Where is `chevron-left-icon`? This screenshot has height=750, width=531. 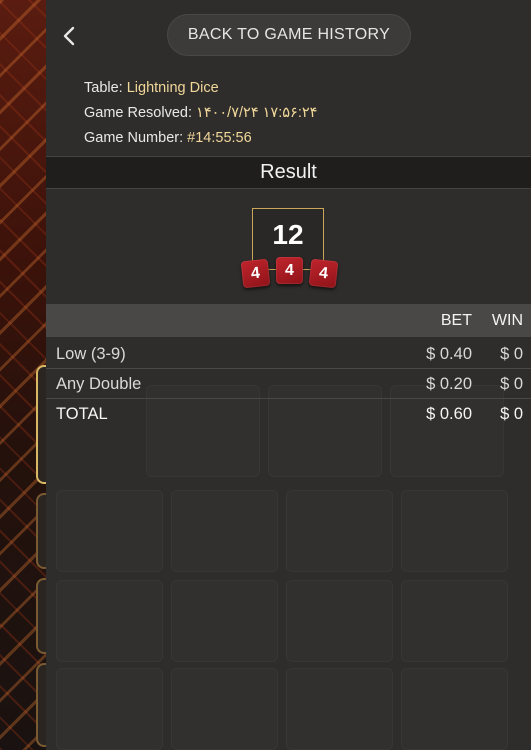
chevron-left-icon is located at coordinates (69, 36).